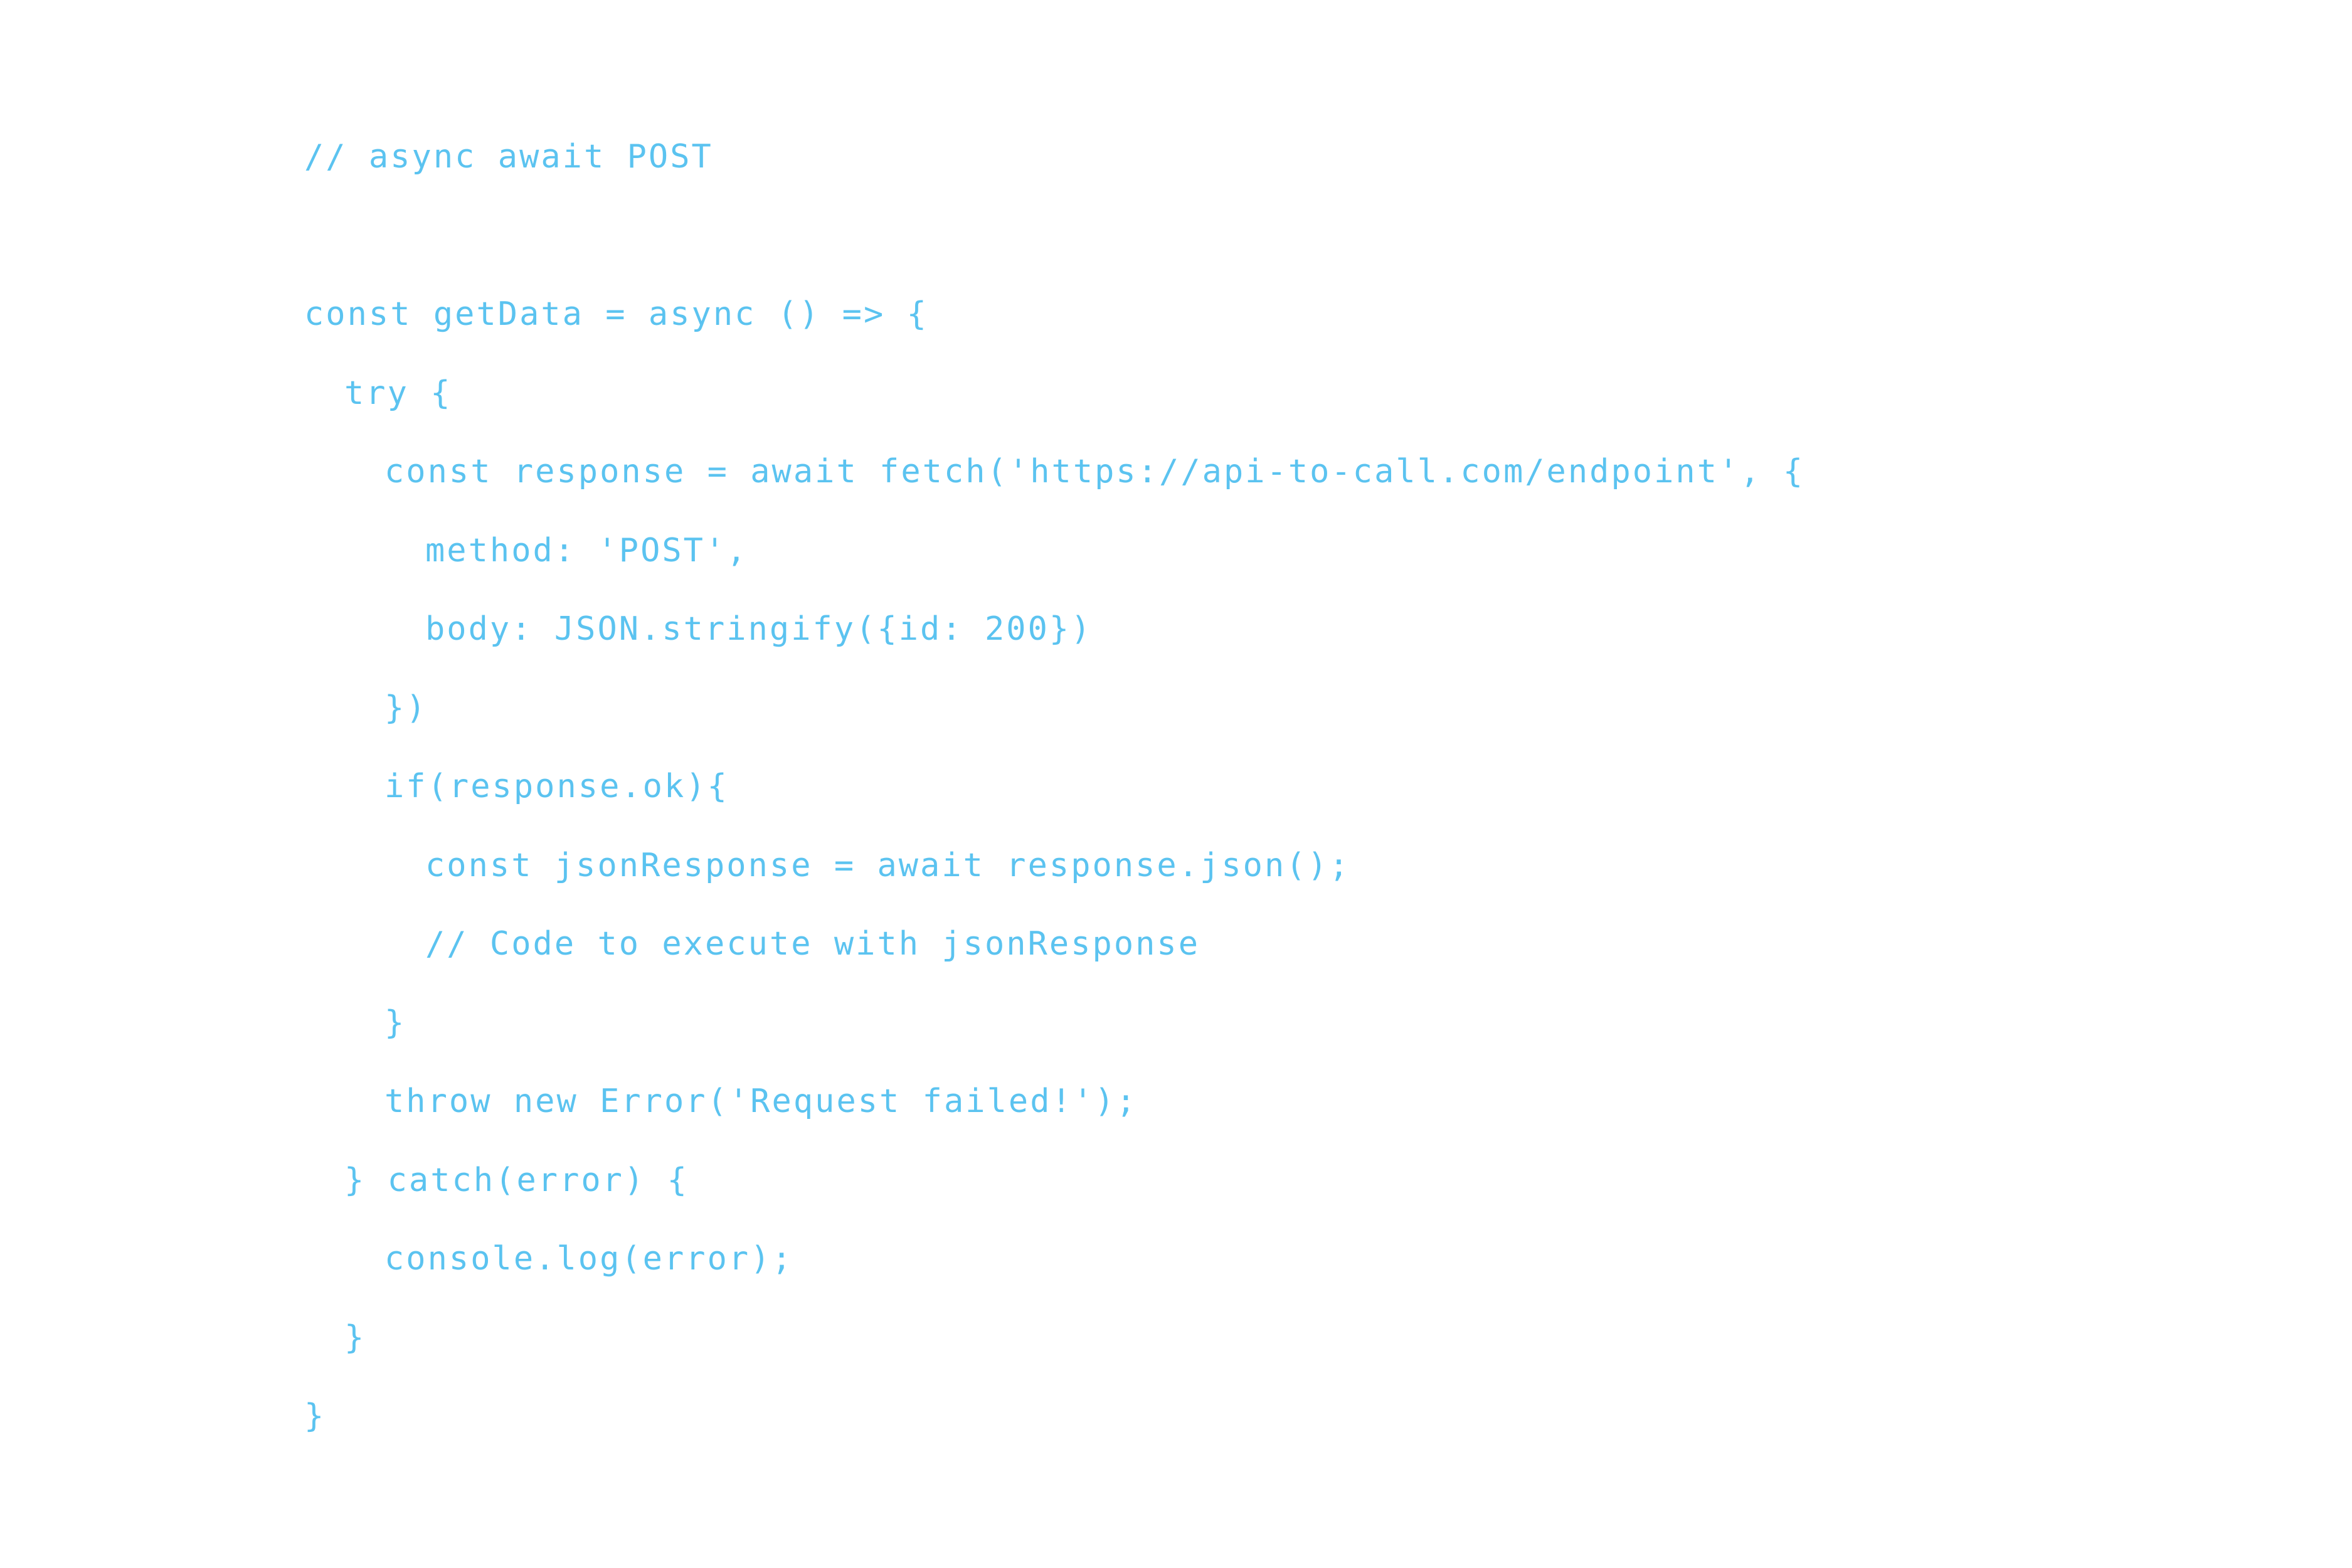  What do you see at coordinates (509, 157) in the screenshot?
I see `code-line-comment: // async await POST` at bounding box center [509, 157].